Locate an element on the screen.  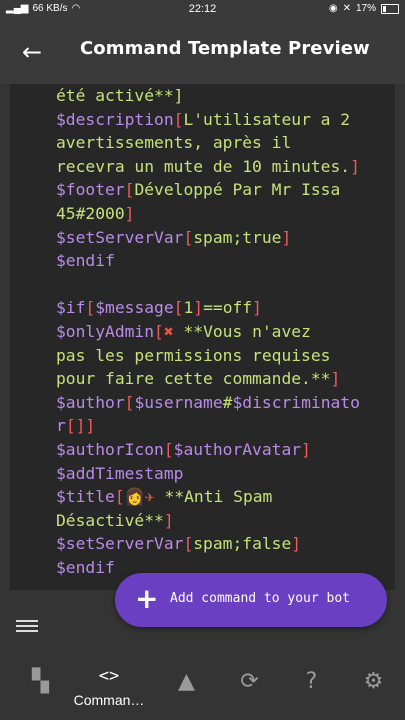
mute-icon: ✕ is located at coordinates (346, 8).